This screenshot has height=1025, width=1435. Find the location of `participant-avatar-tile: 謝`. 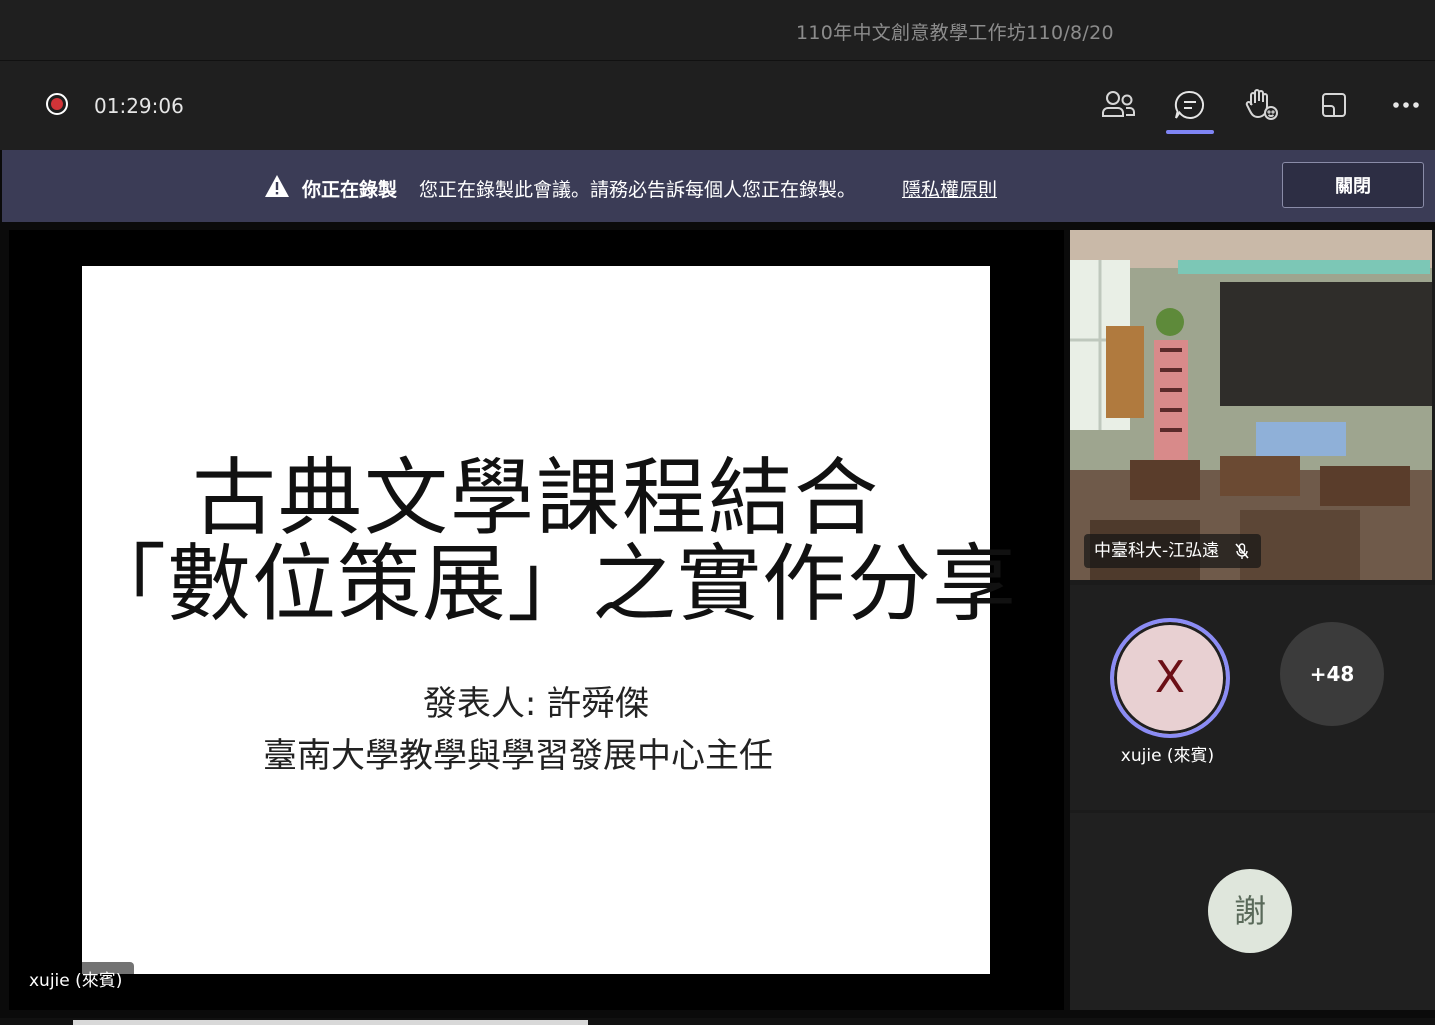

participant-avatar-tile: 謝 is located at coordinates (1252, 911).